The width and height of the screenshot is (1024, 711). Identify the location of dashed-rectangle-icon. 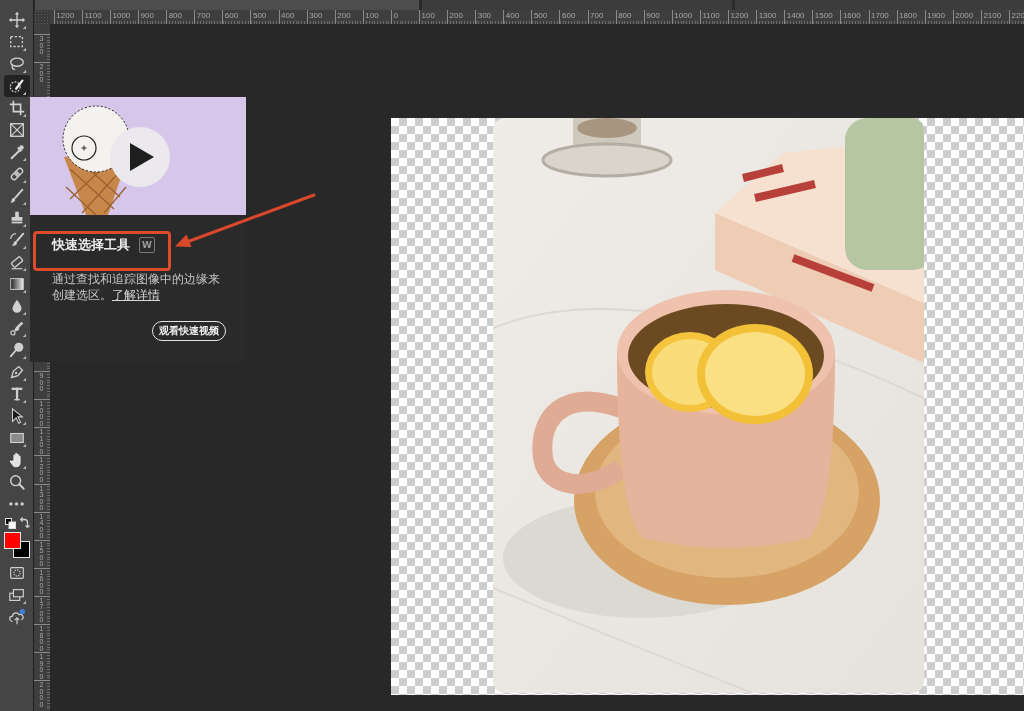
(16, 42).